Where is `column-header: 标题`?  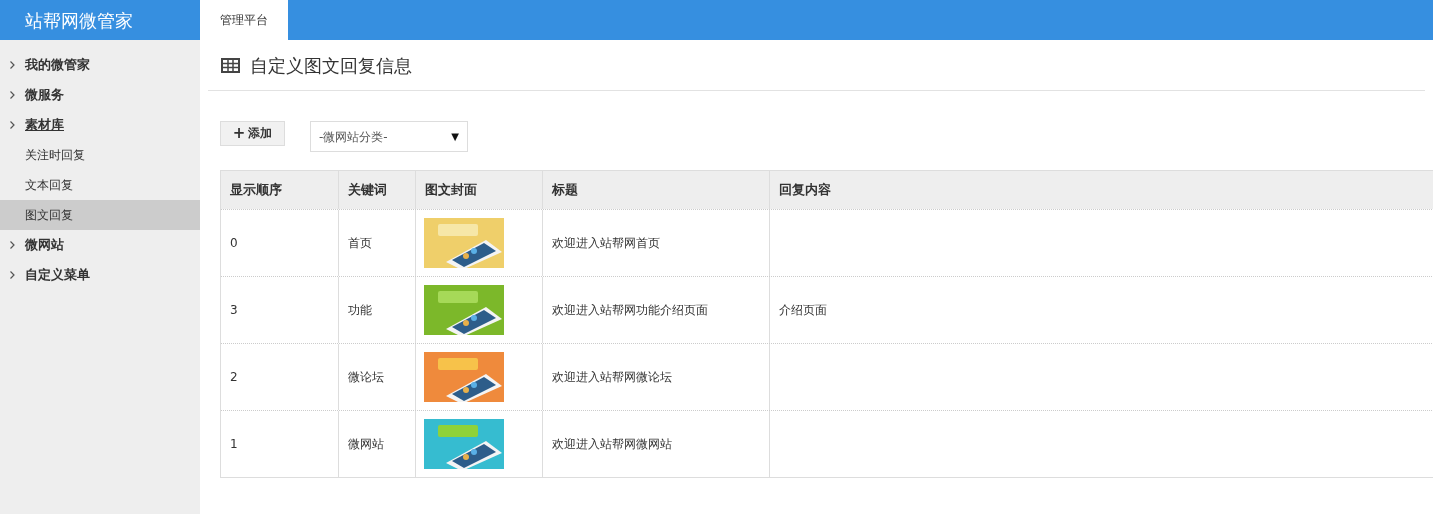
column-header: 标题 is located at coordinates (655, 190).